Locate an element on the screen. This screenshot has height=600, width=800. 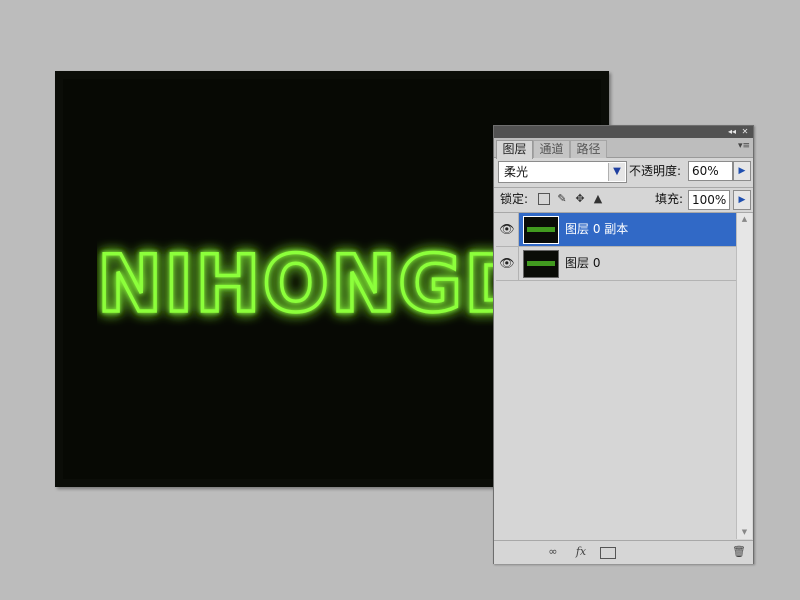
lock-move-icon: ✥ is located at coordinates (580, 199).